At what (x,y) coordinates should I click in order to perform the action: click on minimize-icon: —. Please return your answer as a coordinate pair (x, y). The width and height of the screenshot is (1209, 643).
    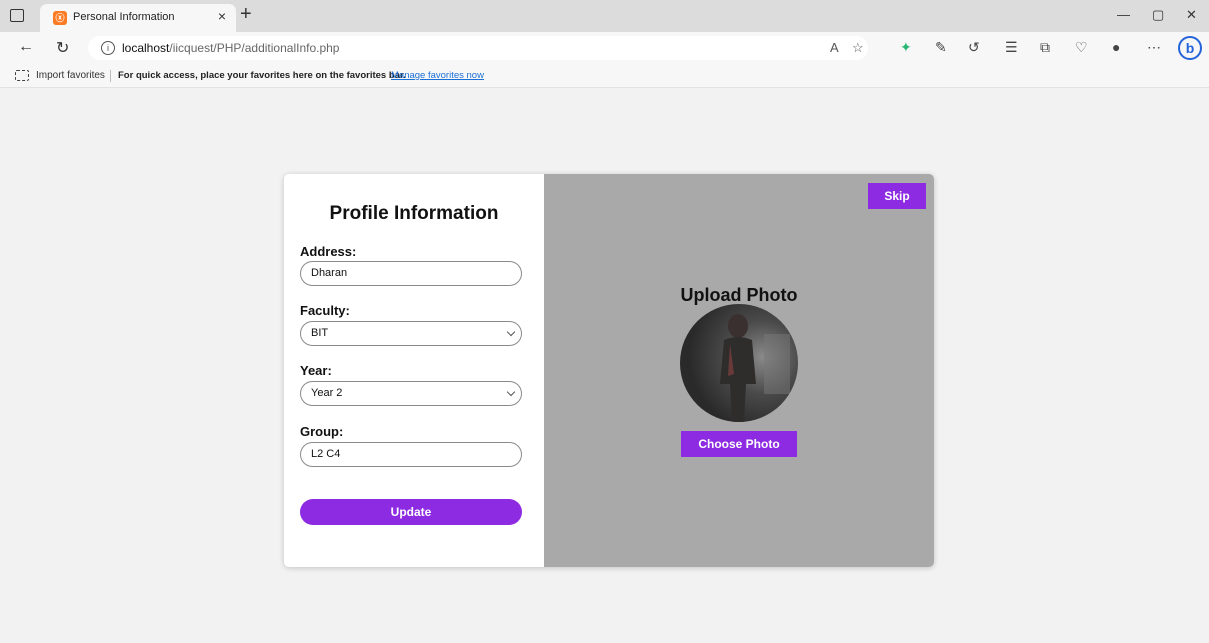
    Looking at the image, I should click on (1123, 14).